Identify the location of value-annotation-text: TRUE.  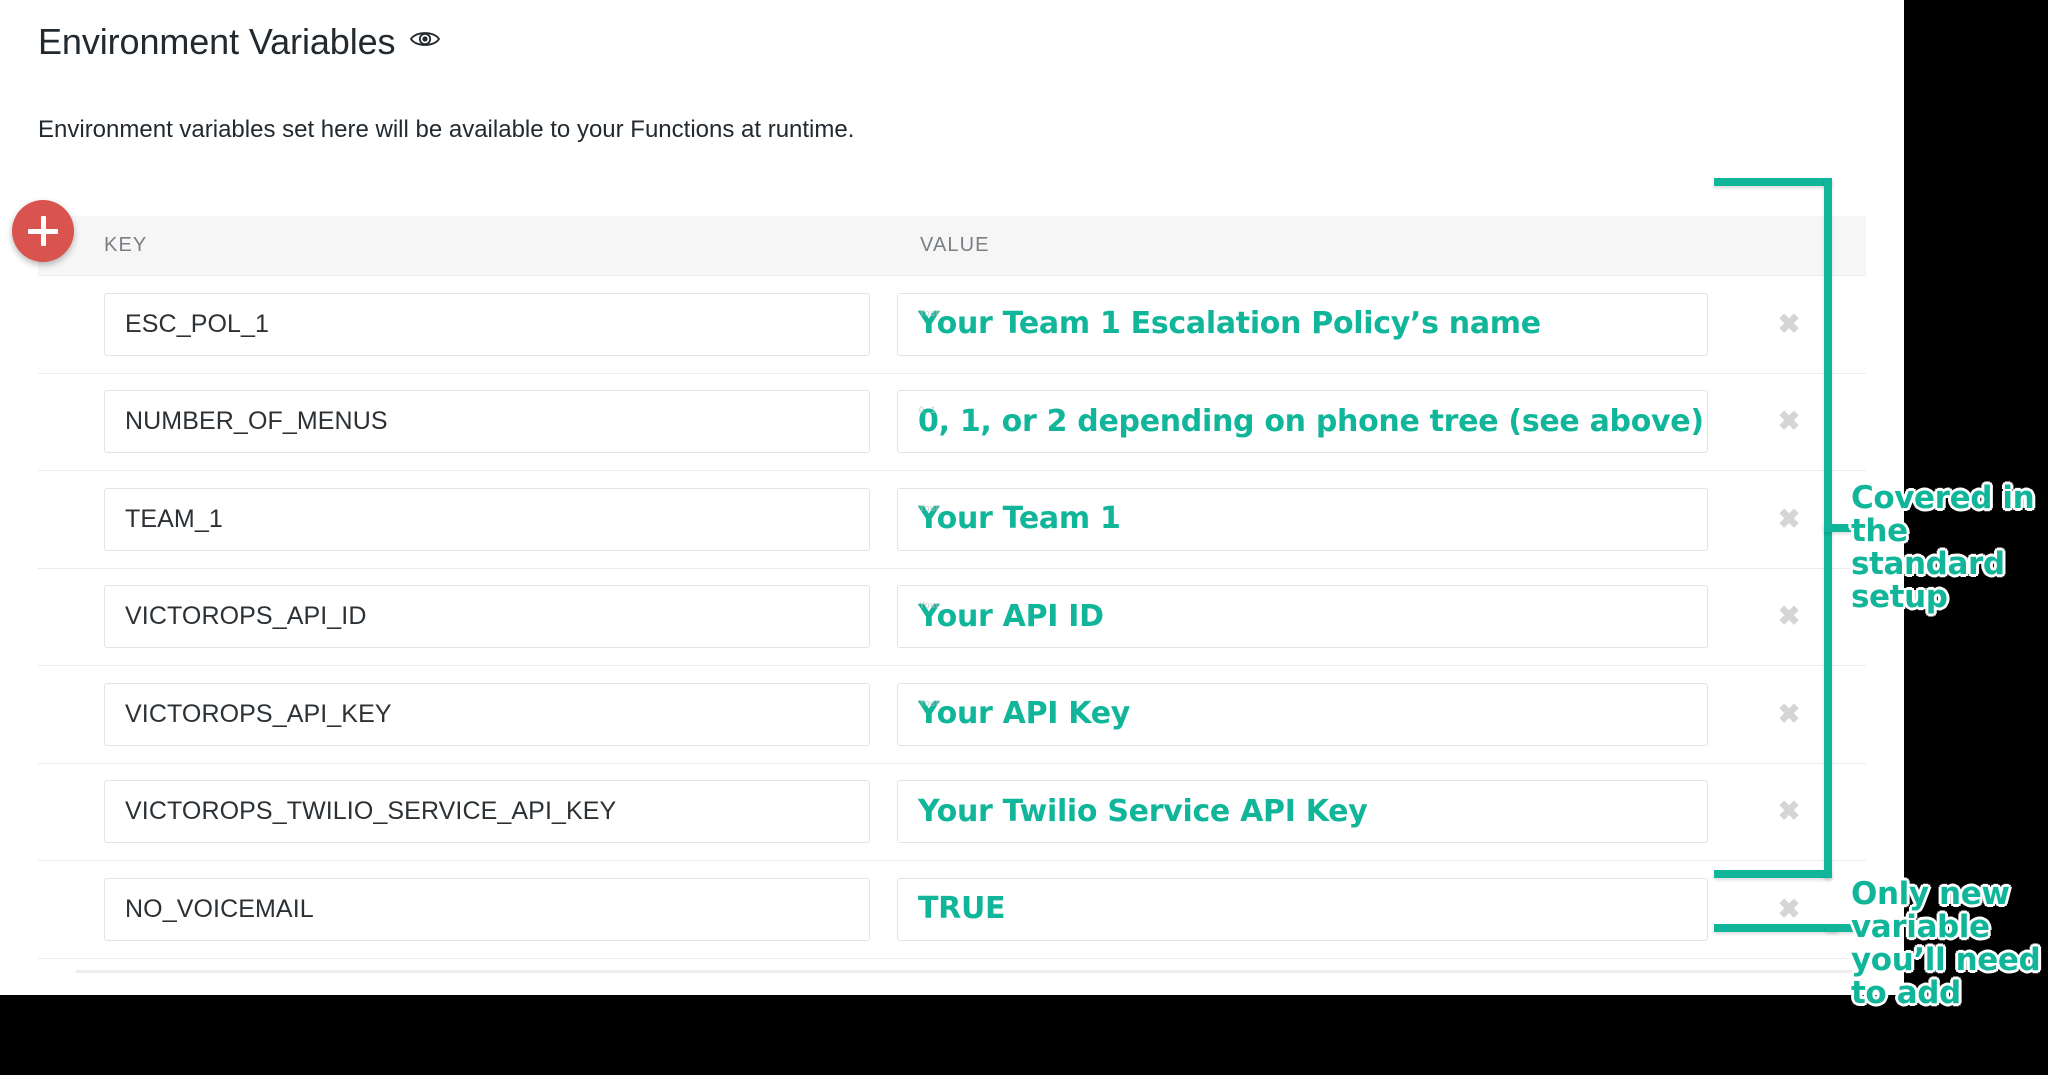
(962, 909).